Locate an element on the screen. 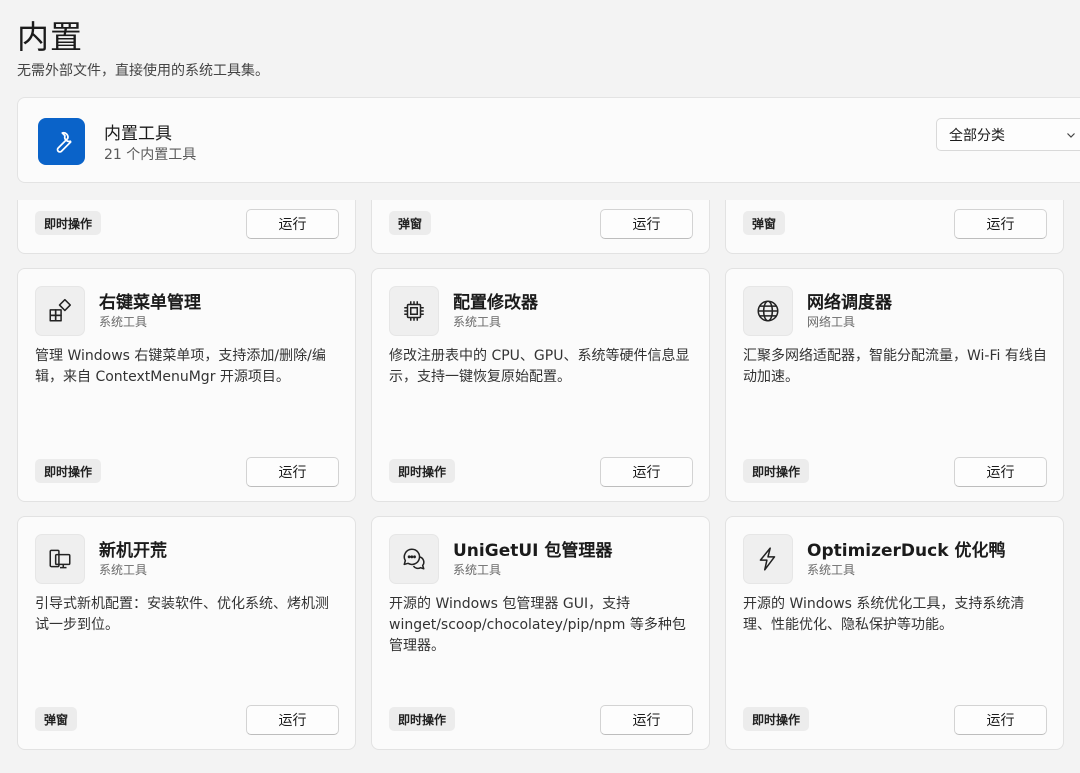 This screenshot has height=773, width=1080. tool-category: 网络工具 is located at coordinates (831, 322).